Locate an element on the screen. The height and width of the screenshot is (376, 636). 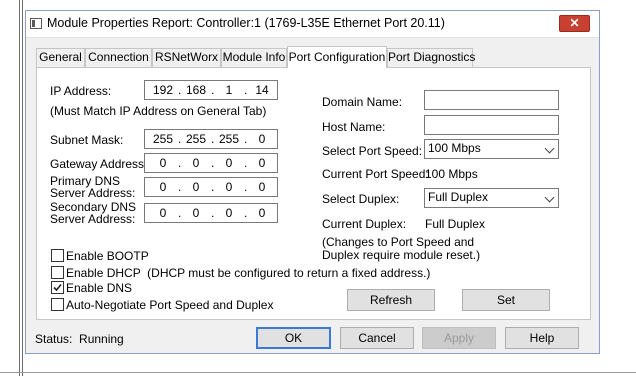
enable-dns-checkbox is located at coordinates (57, 287).